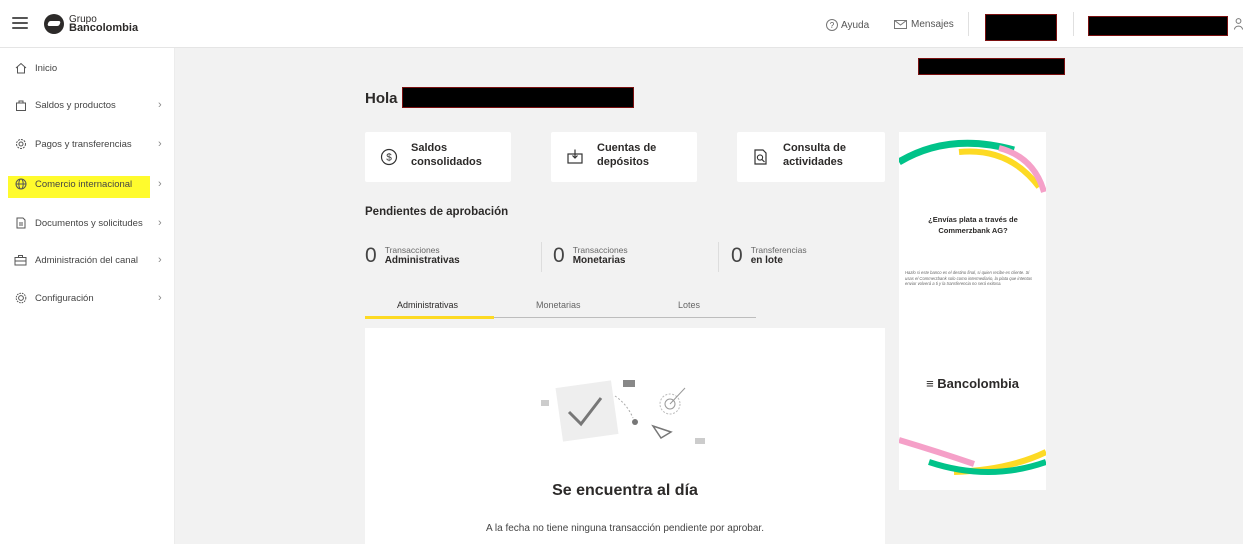 This screenshot has width=1243, height=544. What do you see at coordinates (83, 144) in the screenshot?
I see `sidebar-item-label: Pagos y transferencias` at bounding box center [83, 144].